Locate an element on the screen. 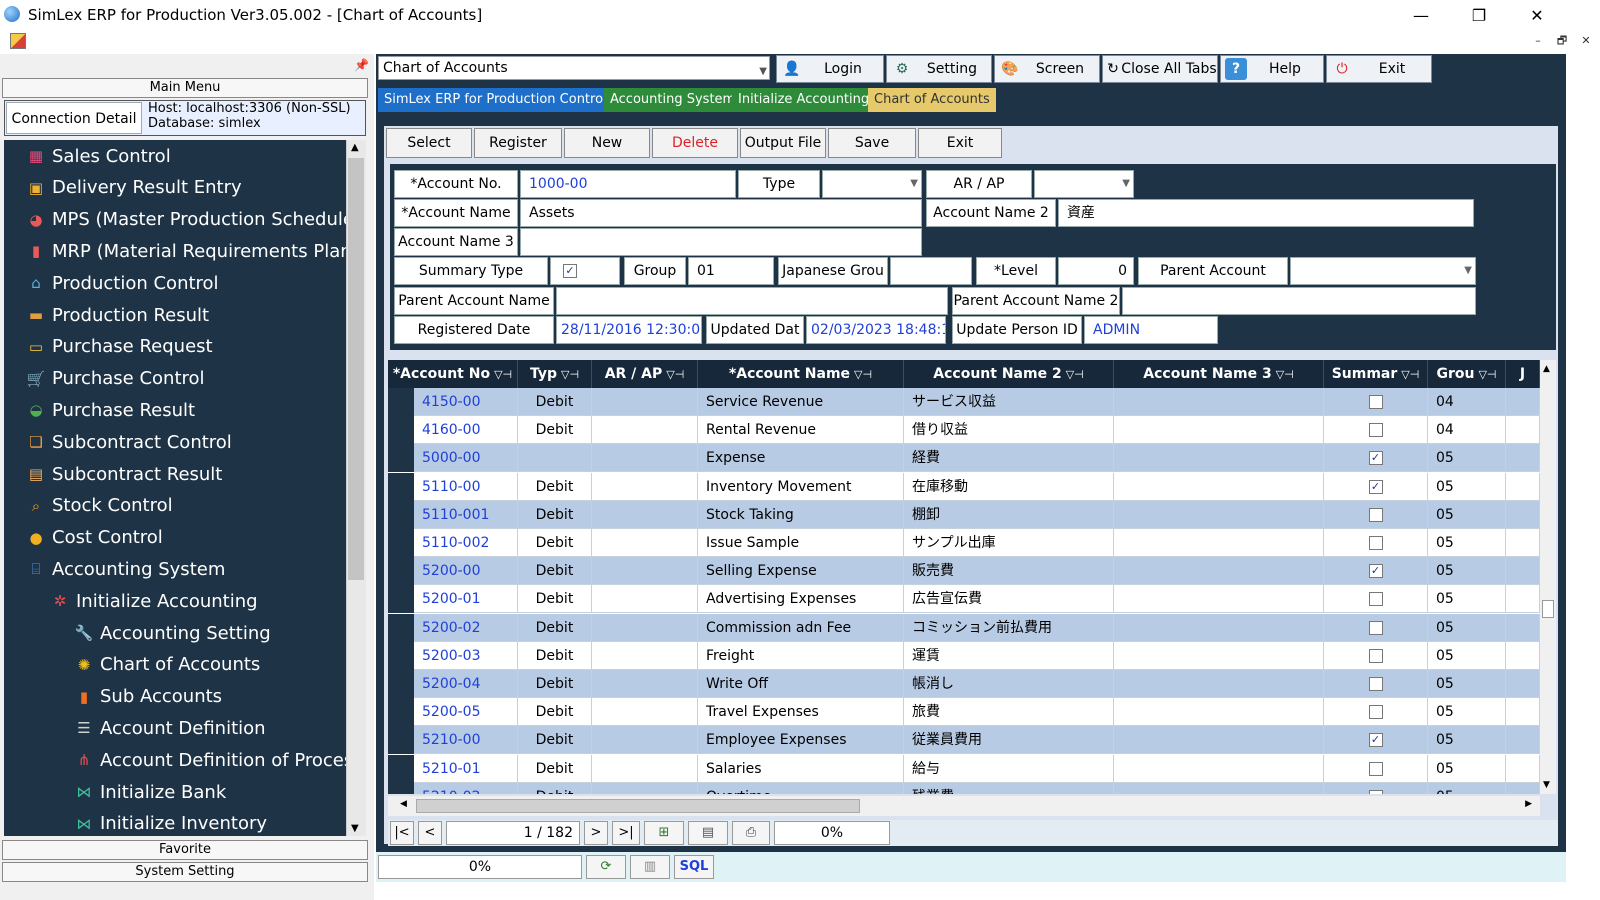 This screenshot has width=1600, height=900. table-row: 5200-03 Debit Freight 運賃 05 is located at coordinates (964, 655).